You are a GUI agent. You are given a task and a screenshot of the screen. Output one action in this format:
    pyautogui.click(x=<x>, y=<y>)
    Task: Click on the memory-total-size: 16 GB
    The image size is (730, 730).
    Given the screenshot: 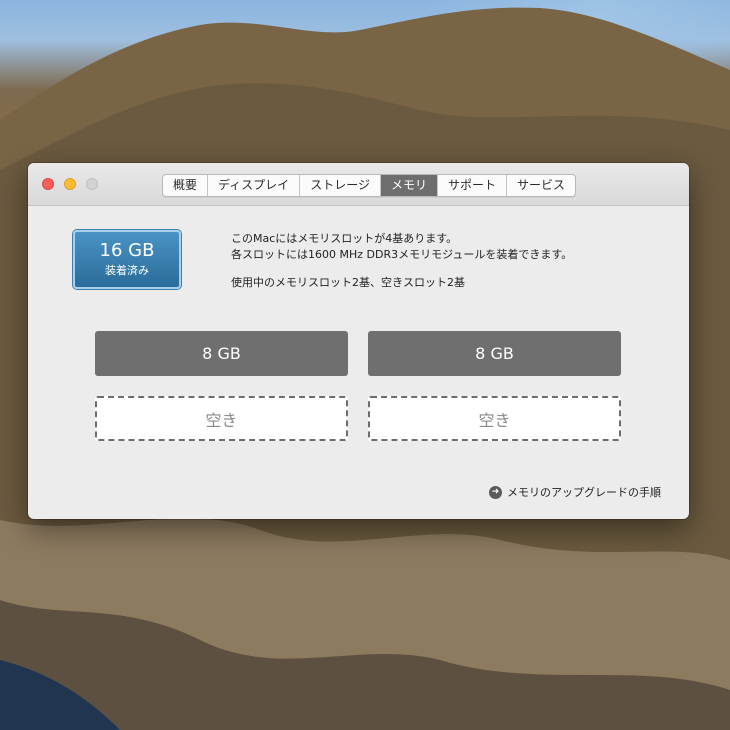 What is the action you would take?
    pyautogui.click(x=127, y=250)
    